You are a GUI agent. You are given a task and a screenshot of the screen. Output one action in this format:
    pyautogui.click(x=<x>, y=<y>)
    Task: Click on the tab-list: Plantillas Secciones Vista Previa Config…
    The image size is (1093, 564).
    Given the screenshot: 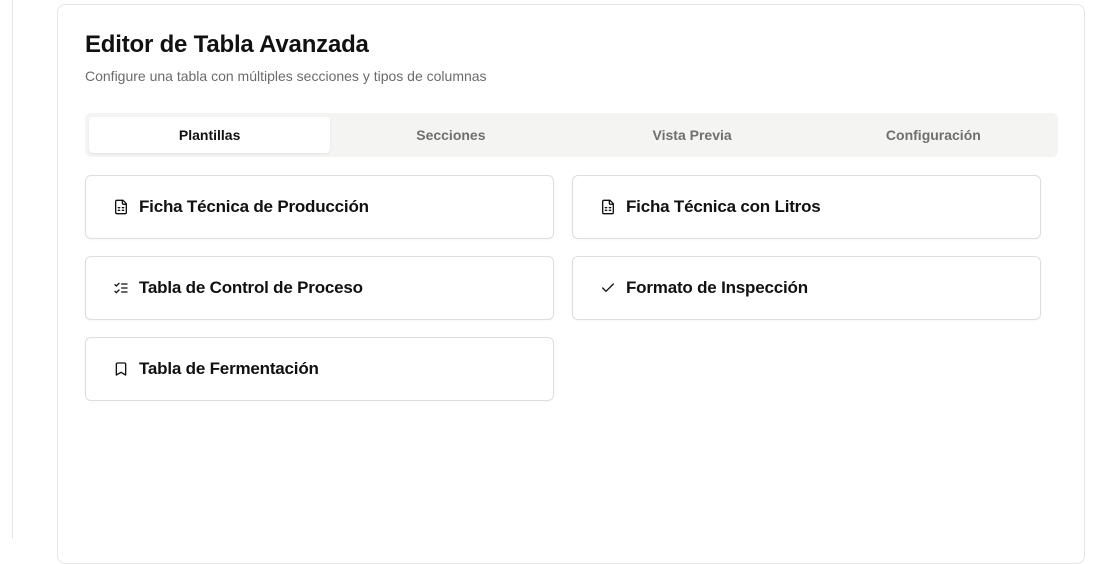 What is the action you would take?
    pyautogui.click(x=571, y=135)
    